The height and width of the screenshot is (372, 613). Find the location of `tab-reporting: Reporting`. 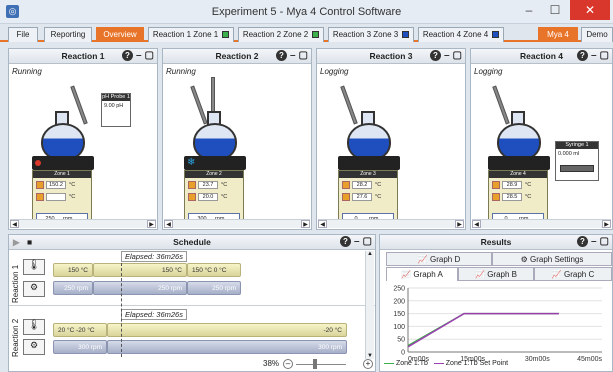

tab-reporting: Reporting is located at coordinates (68, 34).